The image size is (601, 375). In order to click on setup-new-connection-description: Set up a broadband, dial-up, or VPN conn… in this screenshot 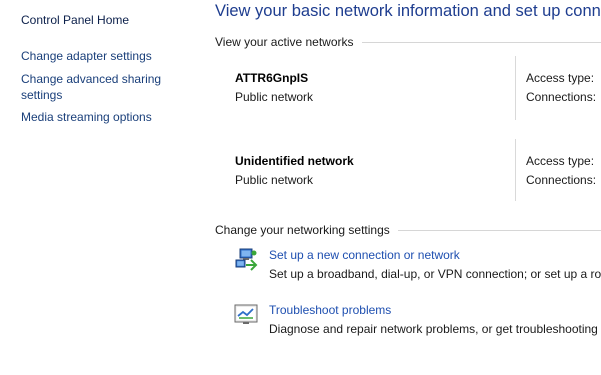, I will do `click(435, 274)`.